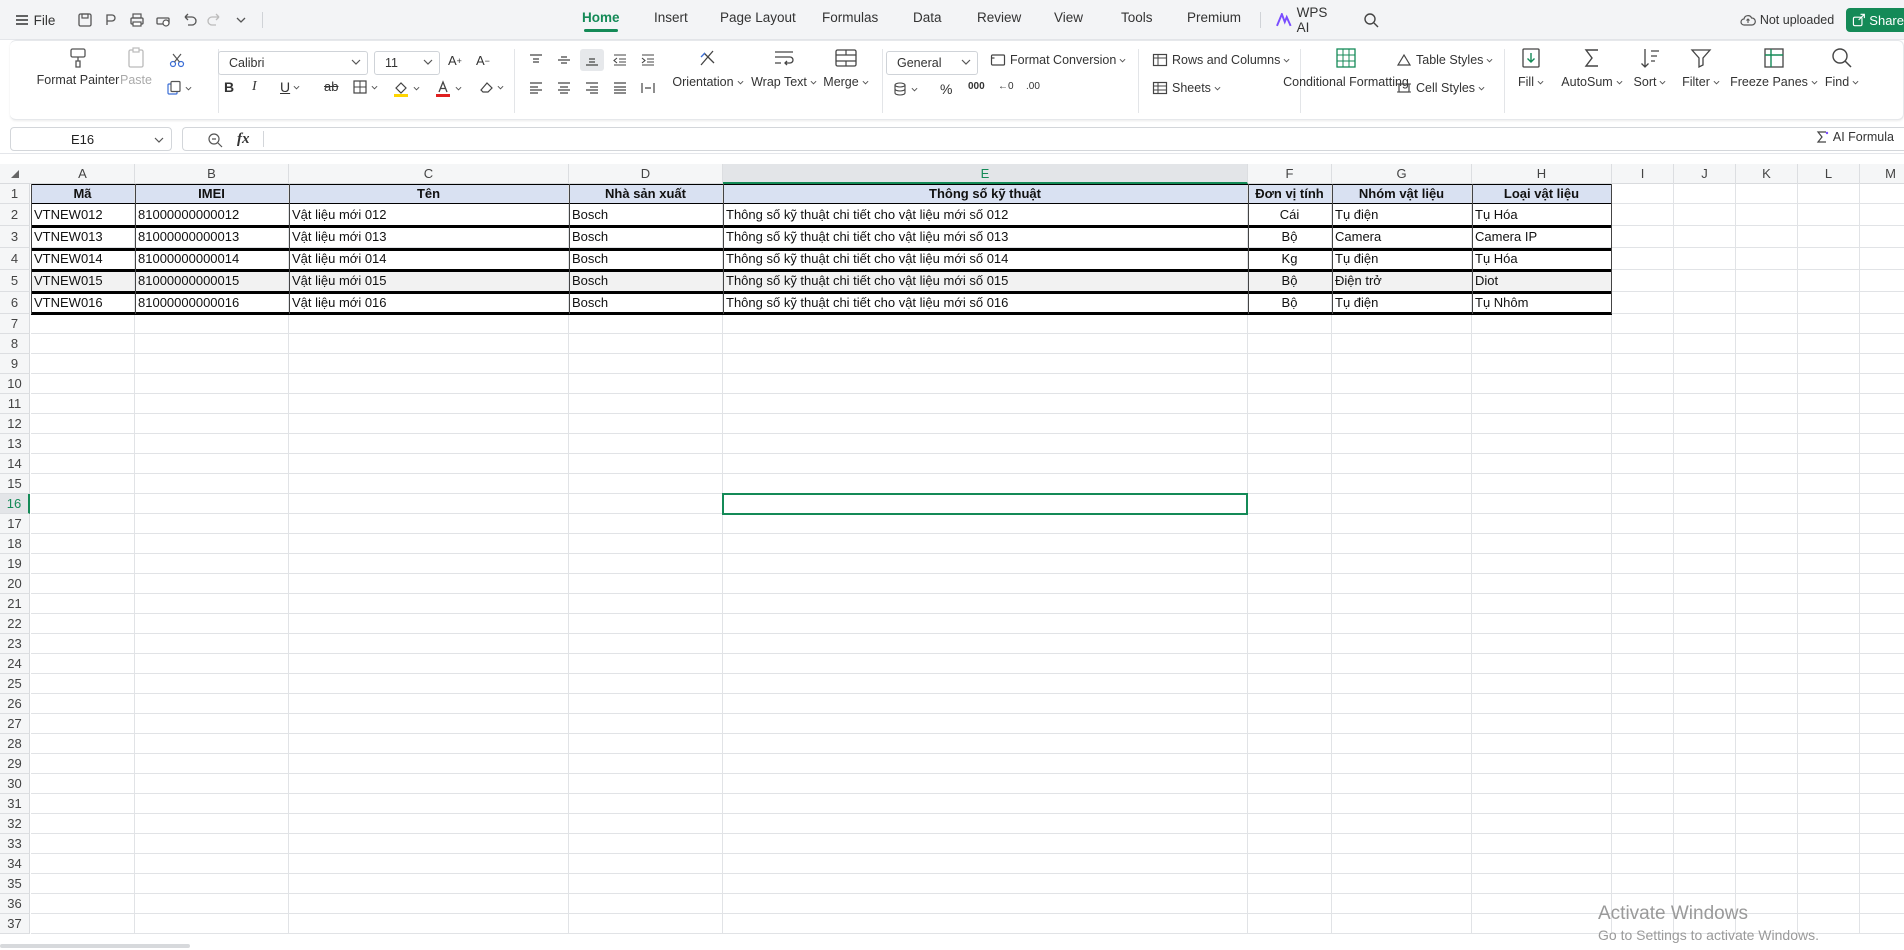 The height and width of the screenshot is (950, 1904). Describe the element at coordinates (1137, 17) in the screenshot. I see `tab-tools: Tools` at that location.